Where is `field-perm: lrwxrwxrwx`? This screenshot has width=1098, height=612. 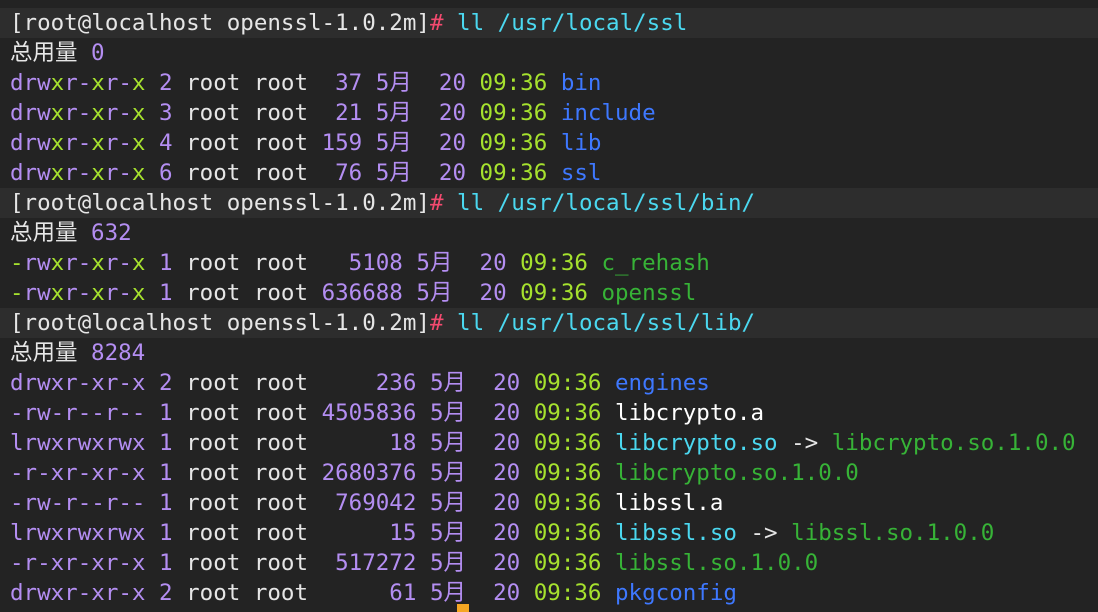
field-perm: lrwxrwxrwx is located at coordinates (78, 533).